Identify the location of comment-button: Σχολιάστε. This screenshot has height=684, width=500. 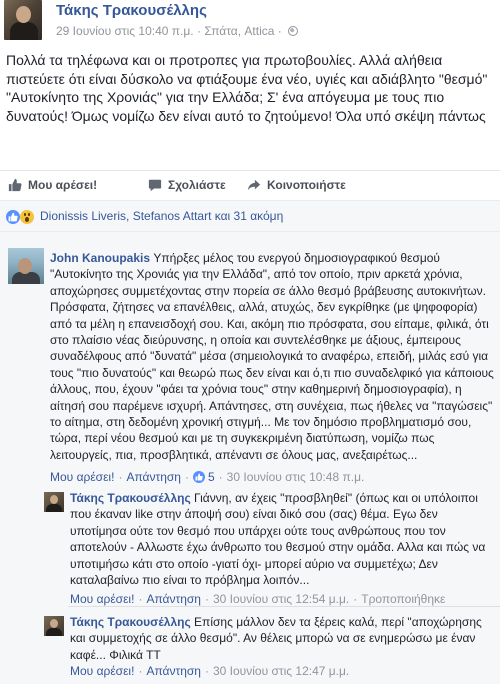
(187, 185).